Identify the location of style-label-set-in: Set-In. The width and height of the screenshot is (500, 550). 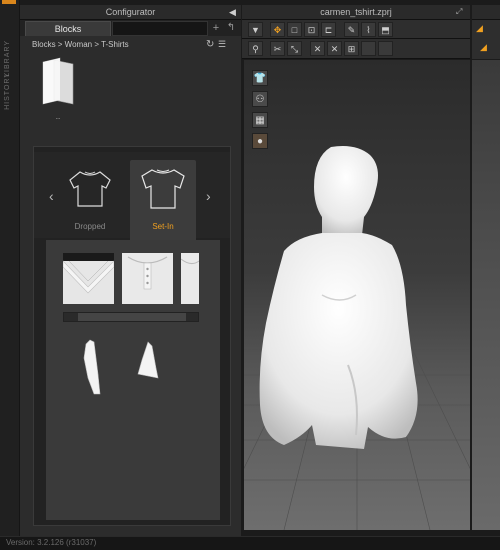
(163, 226).